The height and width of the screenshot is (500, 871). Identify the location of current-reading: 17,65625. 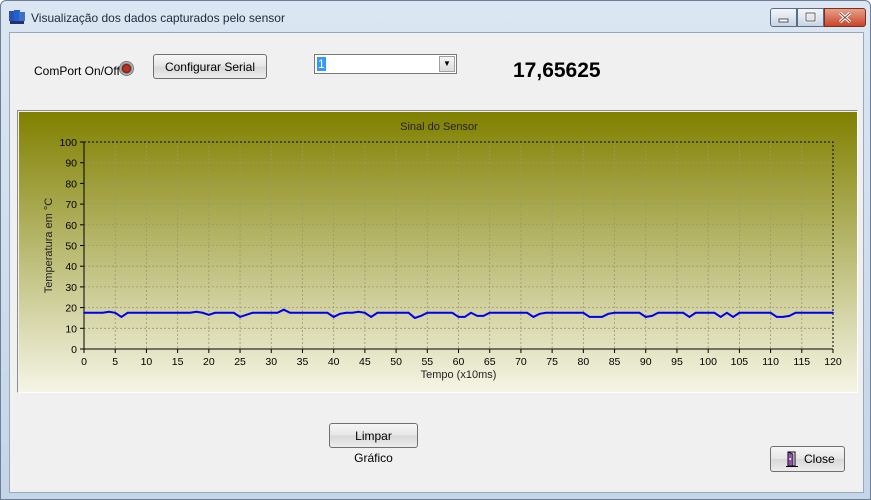
(557, 70).